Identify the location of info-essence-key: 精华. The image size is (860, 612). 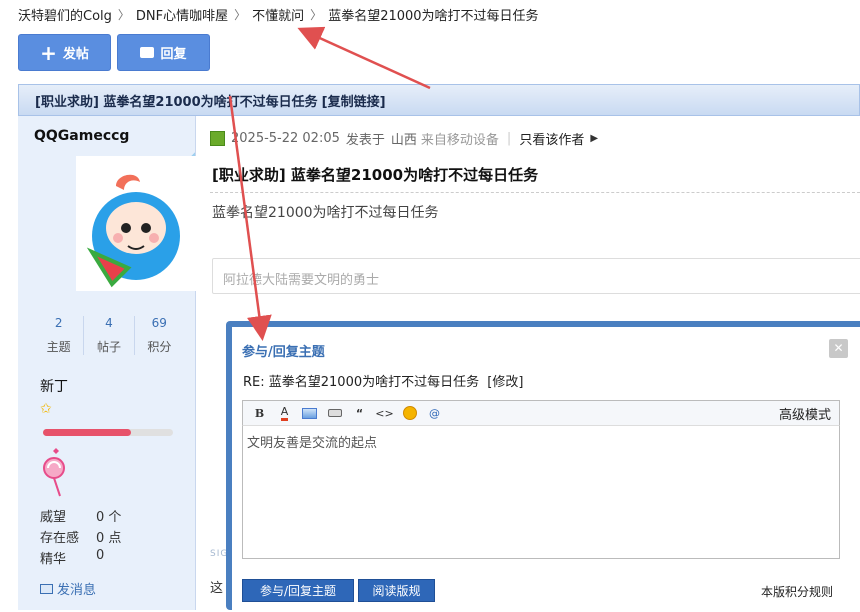
(53, 559).